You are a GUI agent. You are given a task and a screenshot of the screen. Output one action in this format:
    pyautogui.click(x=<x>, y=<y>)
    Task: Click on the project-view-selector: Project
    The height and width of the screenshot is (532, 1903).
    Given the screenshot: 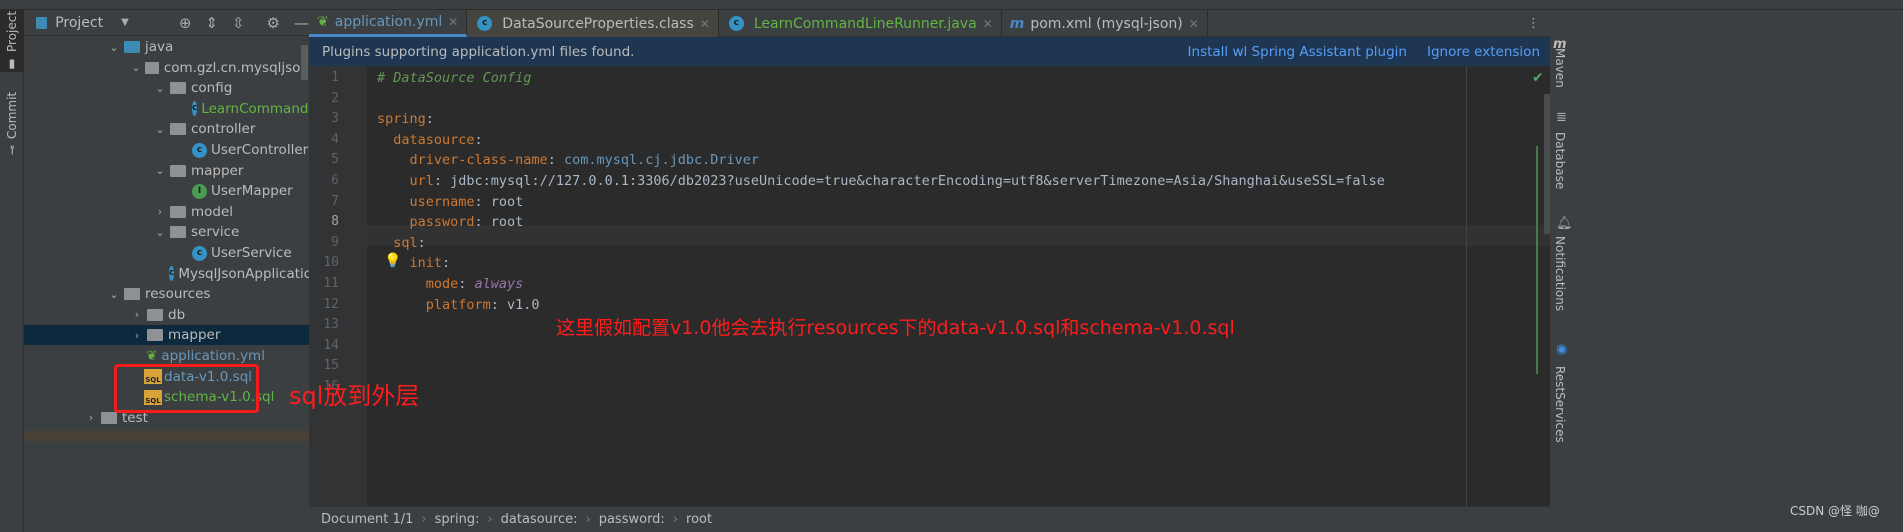 What is the action you would take?
    pyautogui.click(x=79, y=23)
    